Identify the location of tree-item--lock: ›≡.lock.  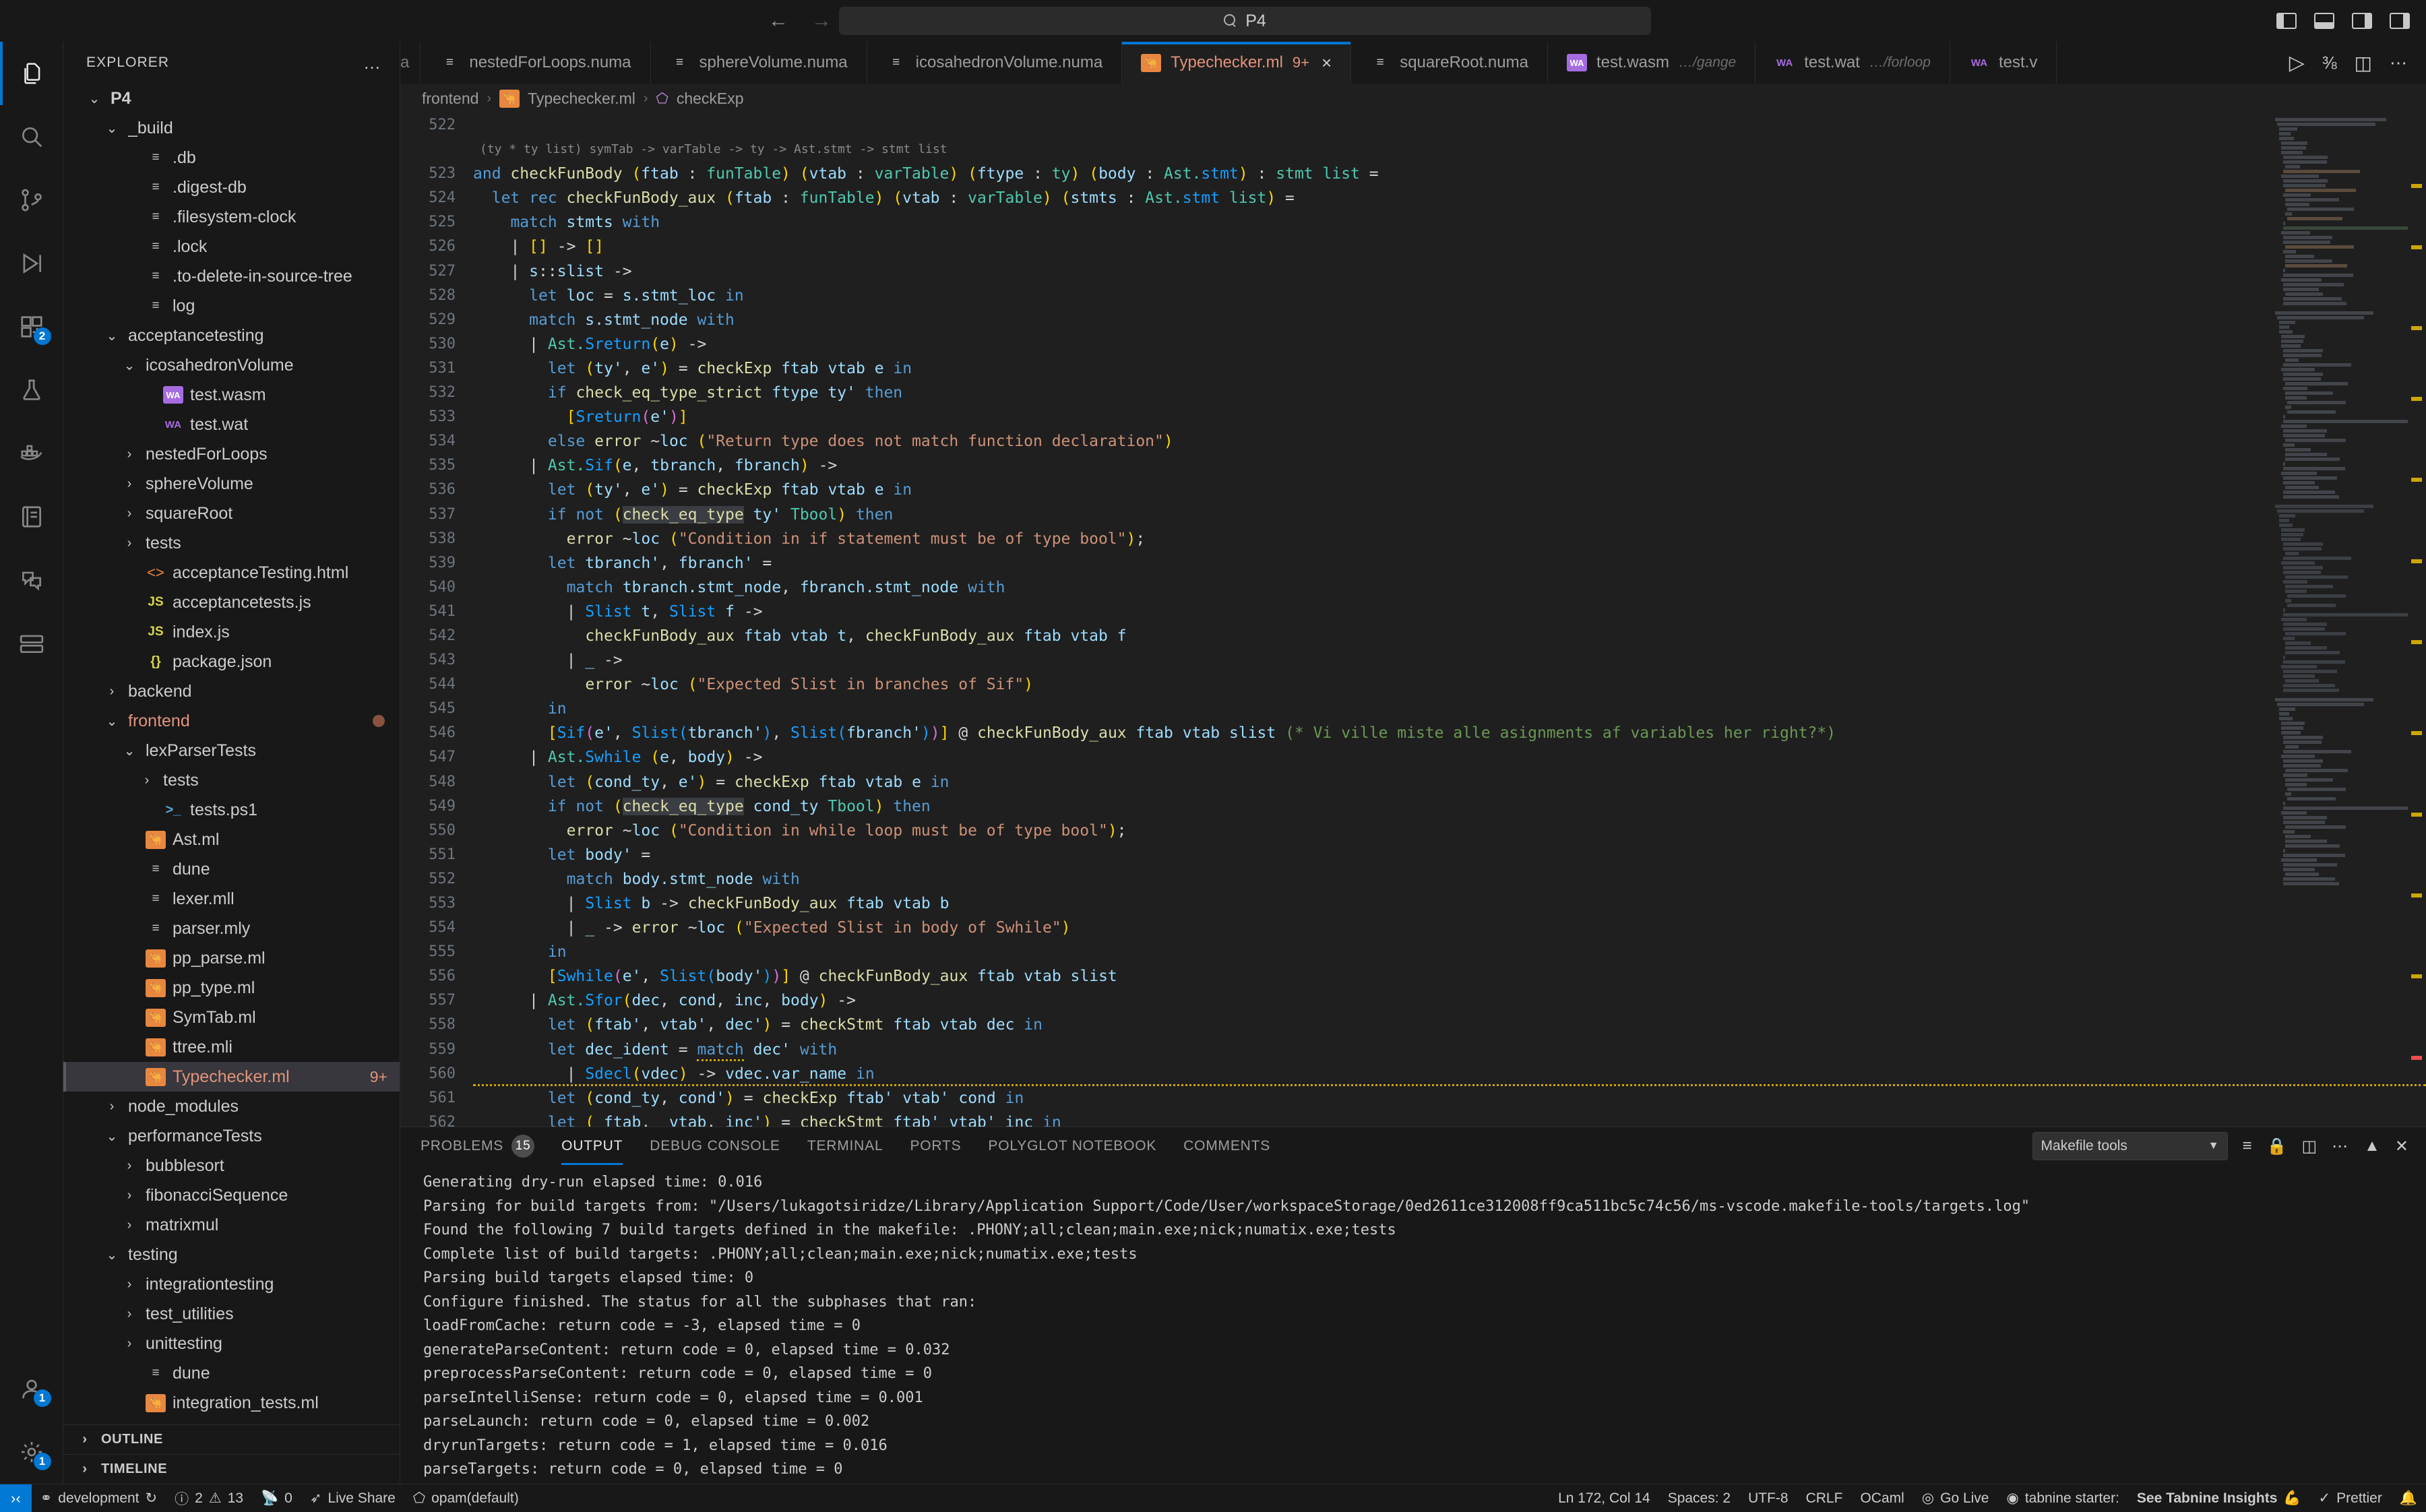
(231, 247).